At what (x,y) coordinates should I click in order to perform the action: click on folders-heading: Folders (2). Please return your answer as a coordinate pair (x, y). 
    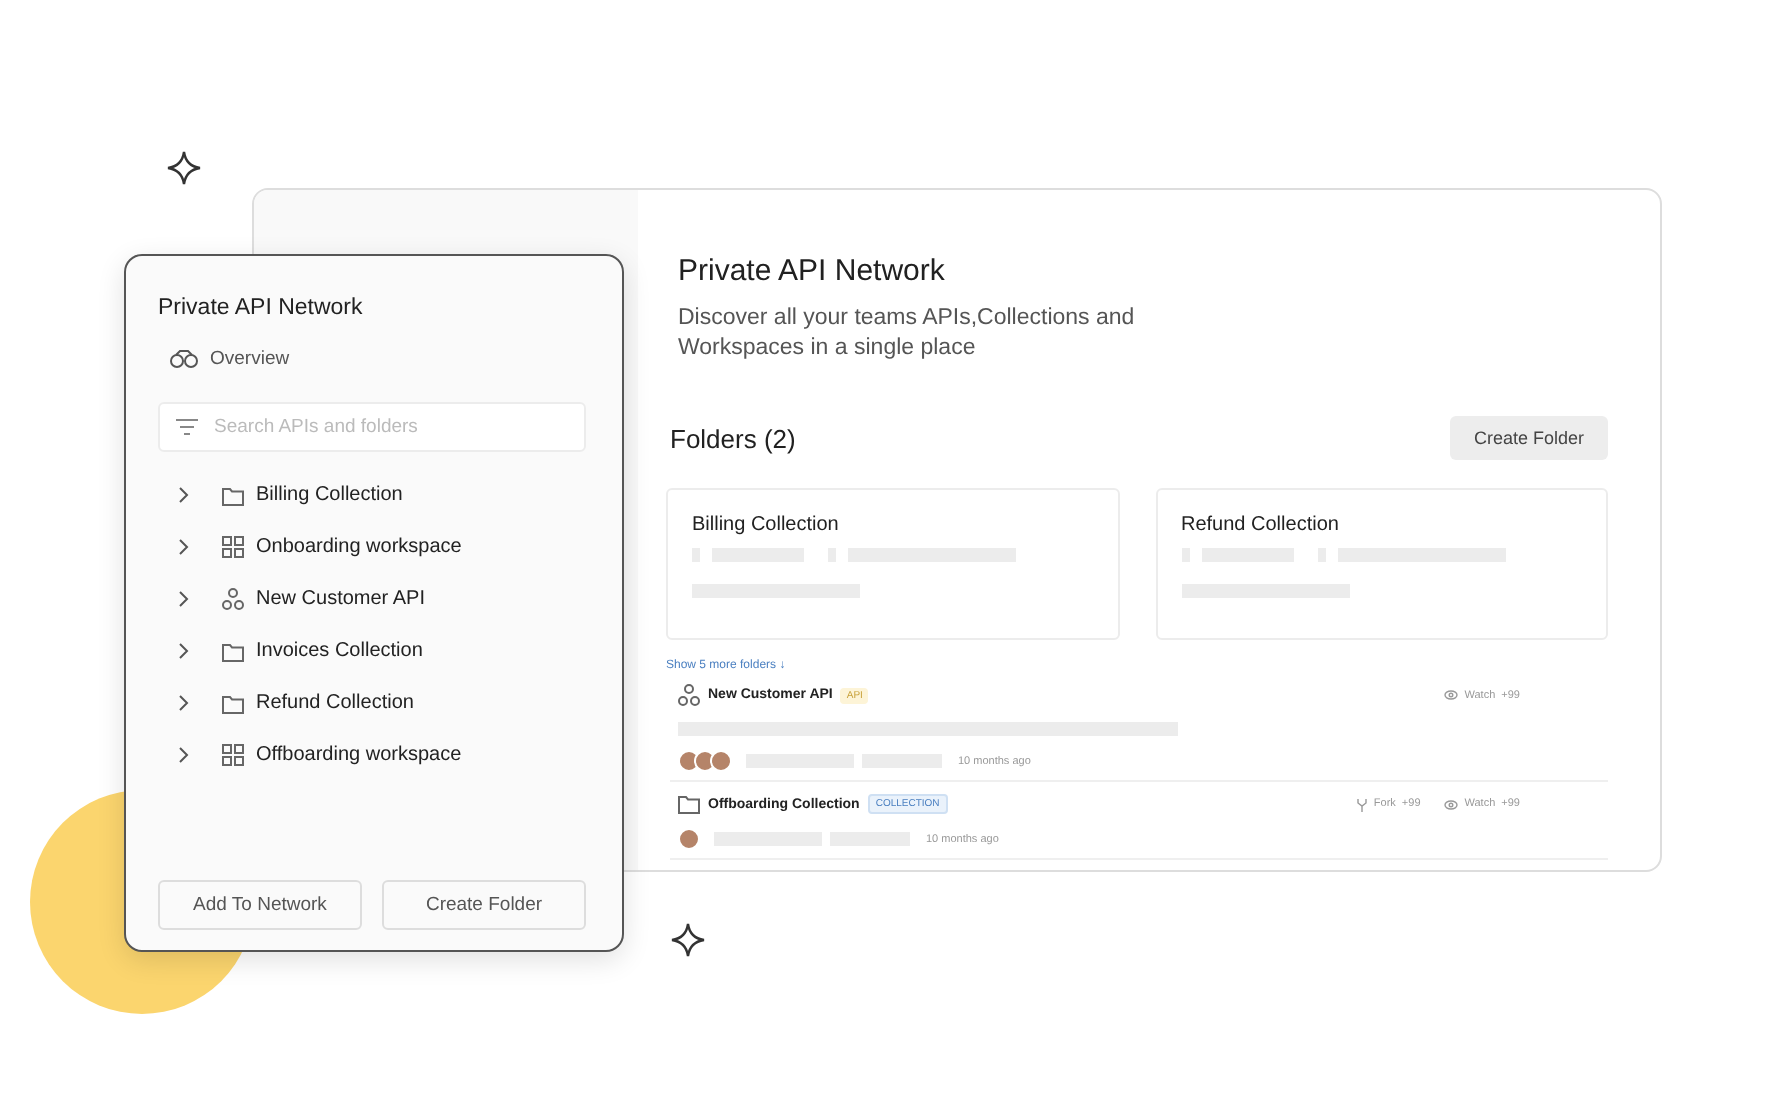
    Looking at the image, I should click on (733, 438).